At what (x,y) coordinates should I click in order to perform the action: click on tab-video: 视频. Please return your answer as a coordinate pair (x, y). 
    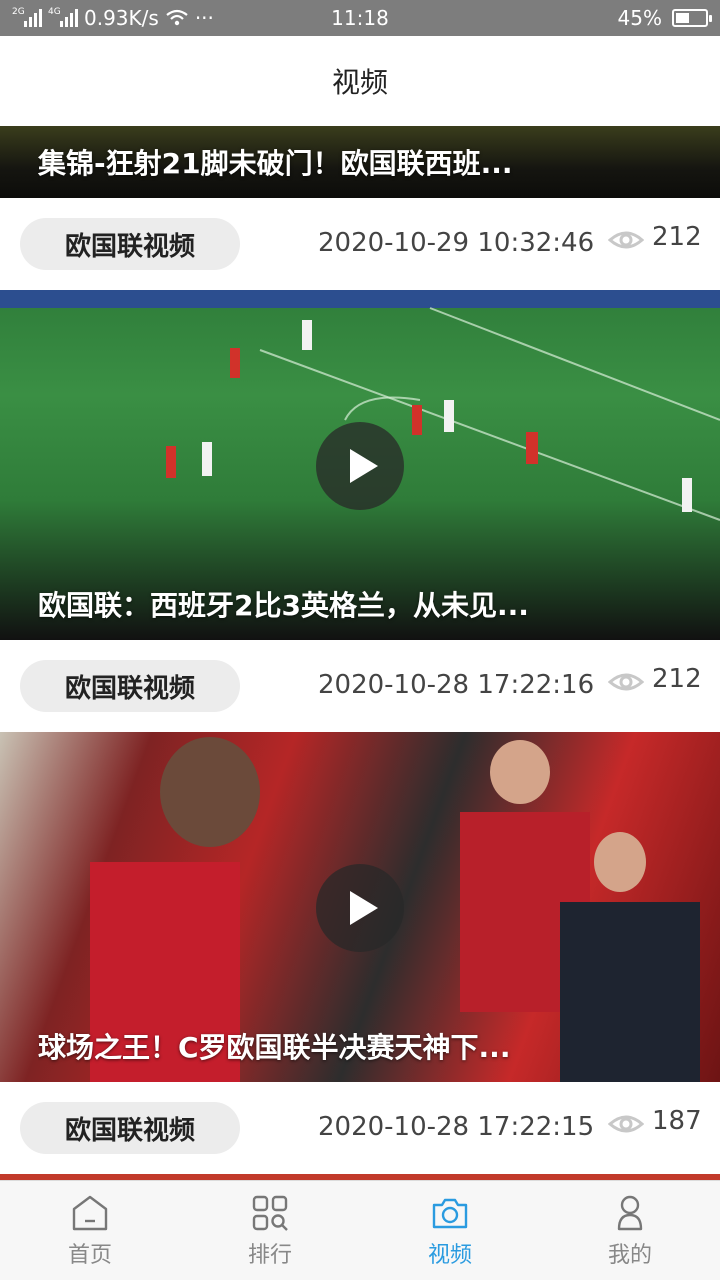
    Looking at the image, I should click on (450, 1230).